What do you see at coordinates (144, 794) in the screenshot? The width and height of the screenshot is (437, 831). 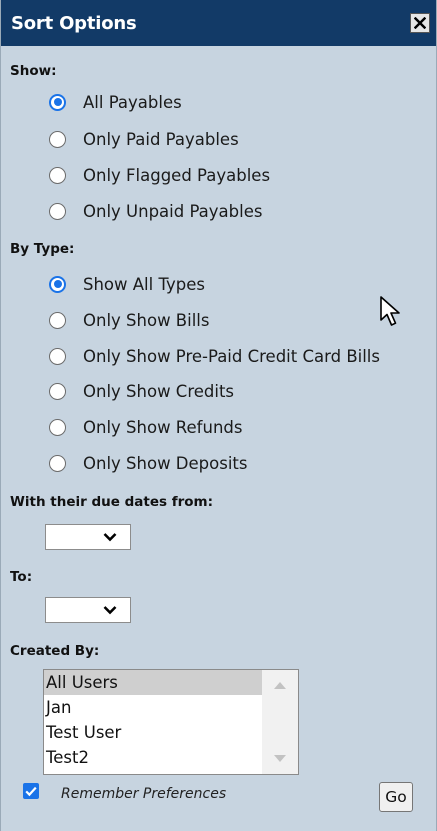 I see `remember-preferences-label: Remember Preferences` at bounding box center [144, 794].